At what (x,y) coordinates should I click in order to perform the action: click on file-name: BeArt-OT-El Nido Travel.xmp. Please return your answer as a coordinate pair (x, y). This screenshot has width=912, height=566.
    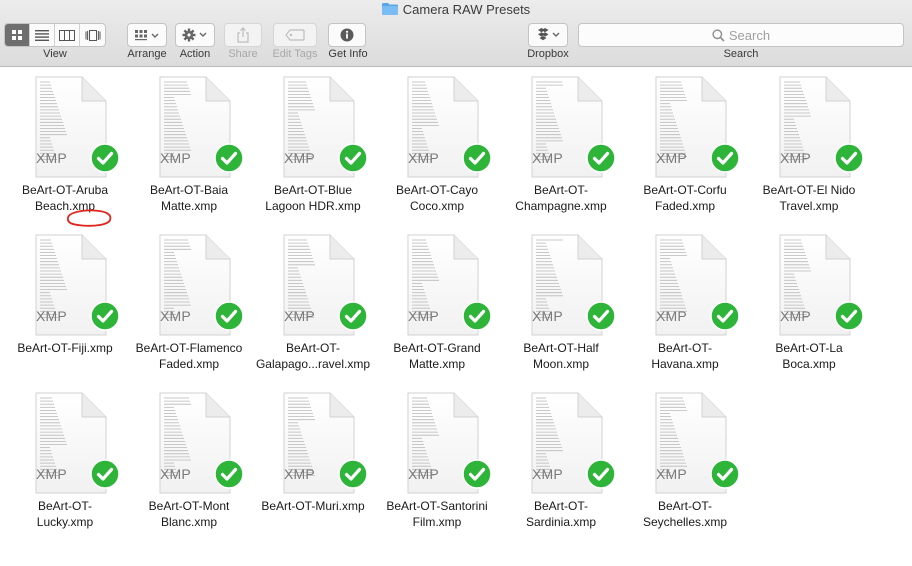
    Looking at the image, I should click on (809, 198).